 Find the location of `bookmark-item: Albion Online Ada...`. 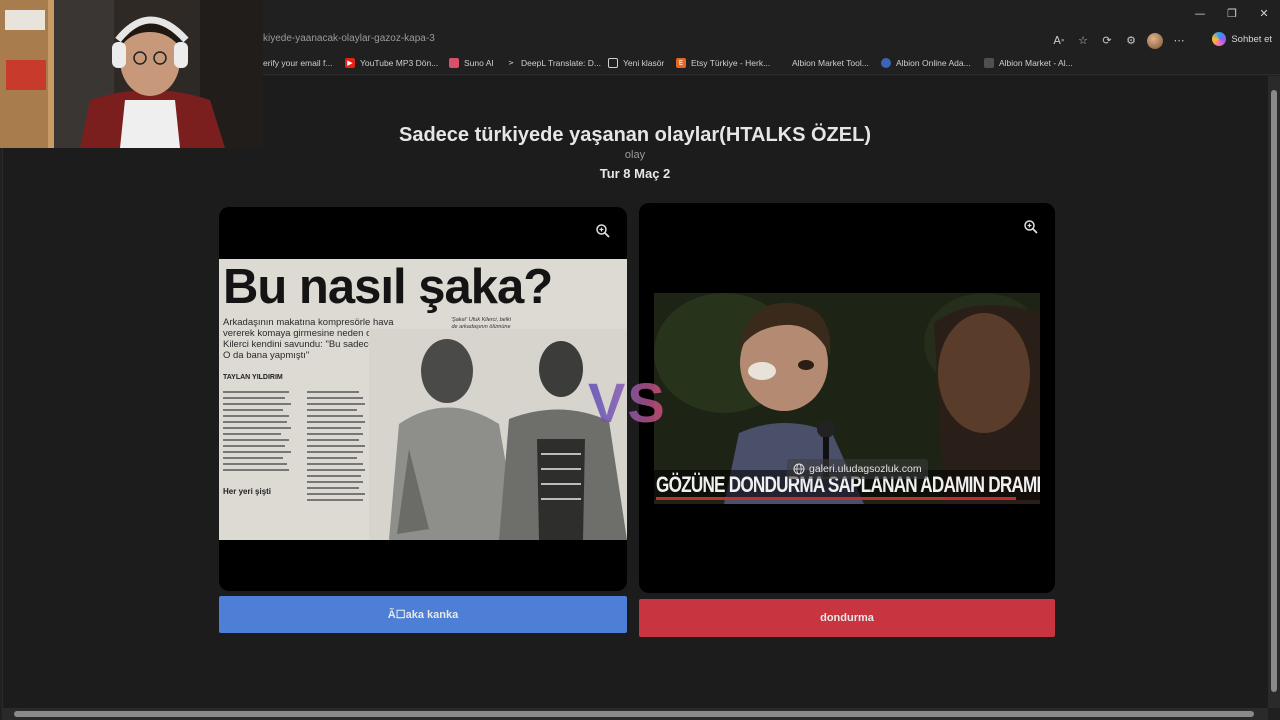

bookmark-item: Albion Online Ada... is located at coordinates (926, 63).